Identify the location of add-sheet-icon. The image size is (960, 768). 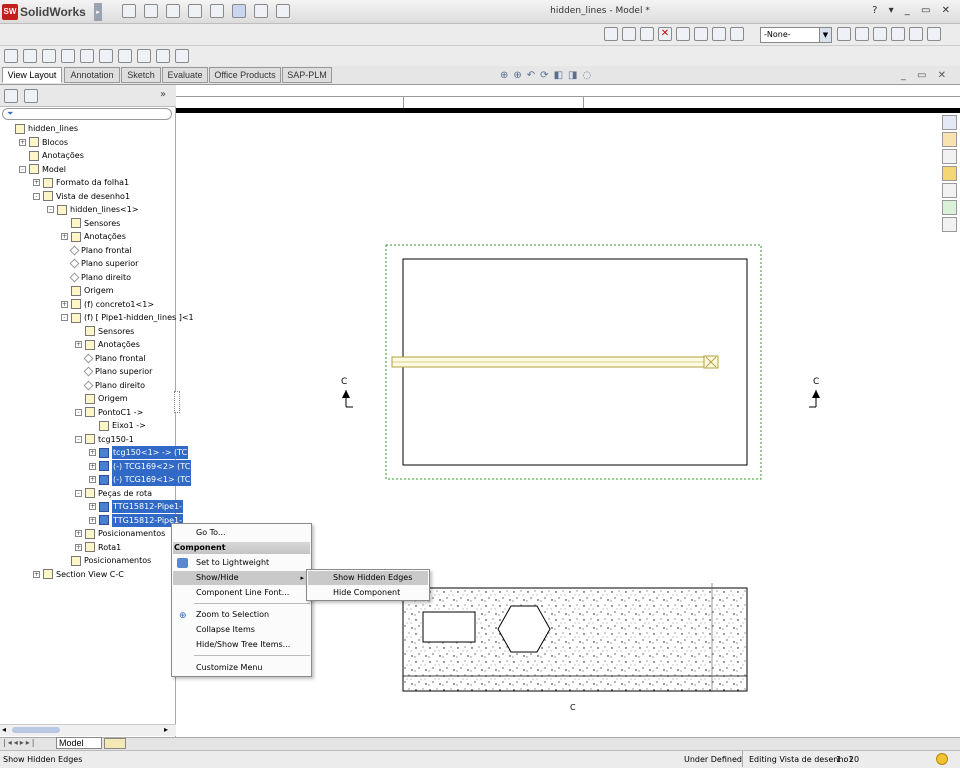
(115, 743).